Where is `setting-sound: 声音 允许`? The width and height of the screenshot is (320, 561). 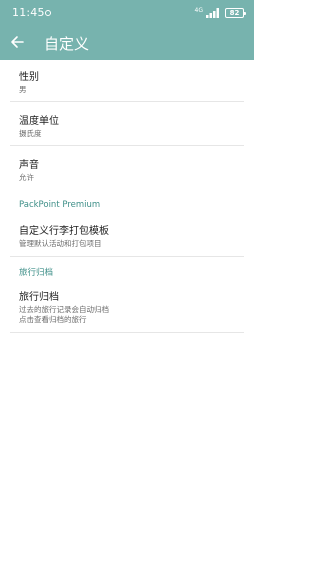 setting-sound: 声音 允许 is located at coordinates (127, 172).